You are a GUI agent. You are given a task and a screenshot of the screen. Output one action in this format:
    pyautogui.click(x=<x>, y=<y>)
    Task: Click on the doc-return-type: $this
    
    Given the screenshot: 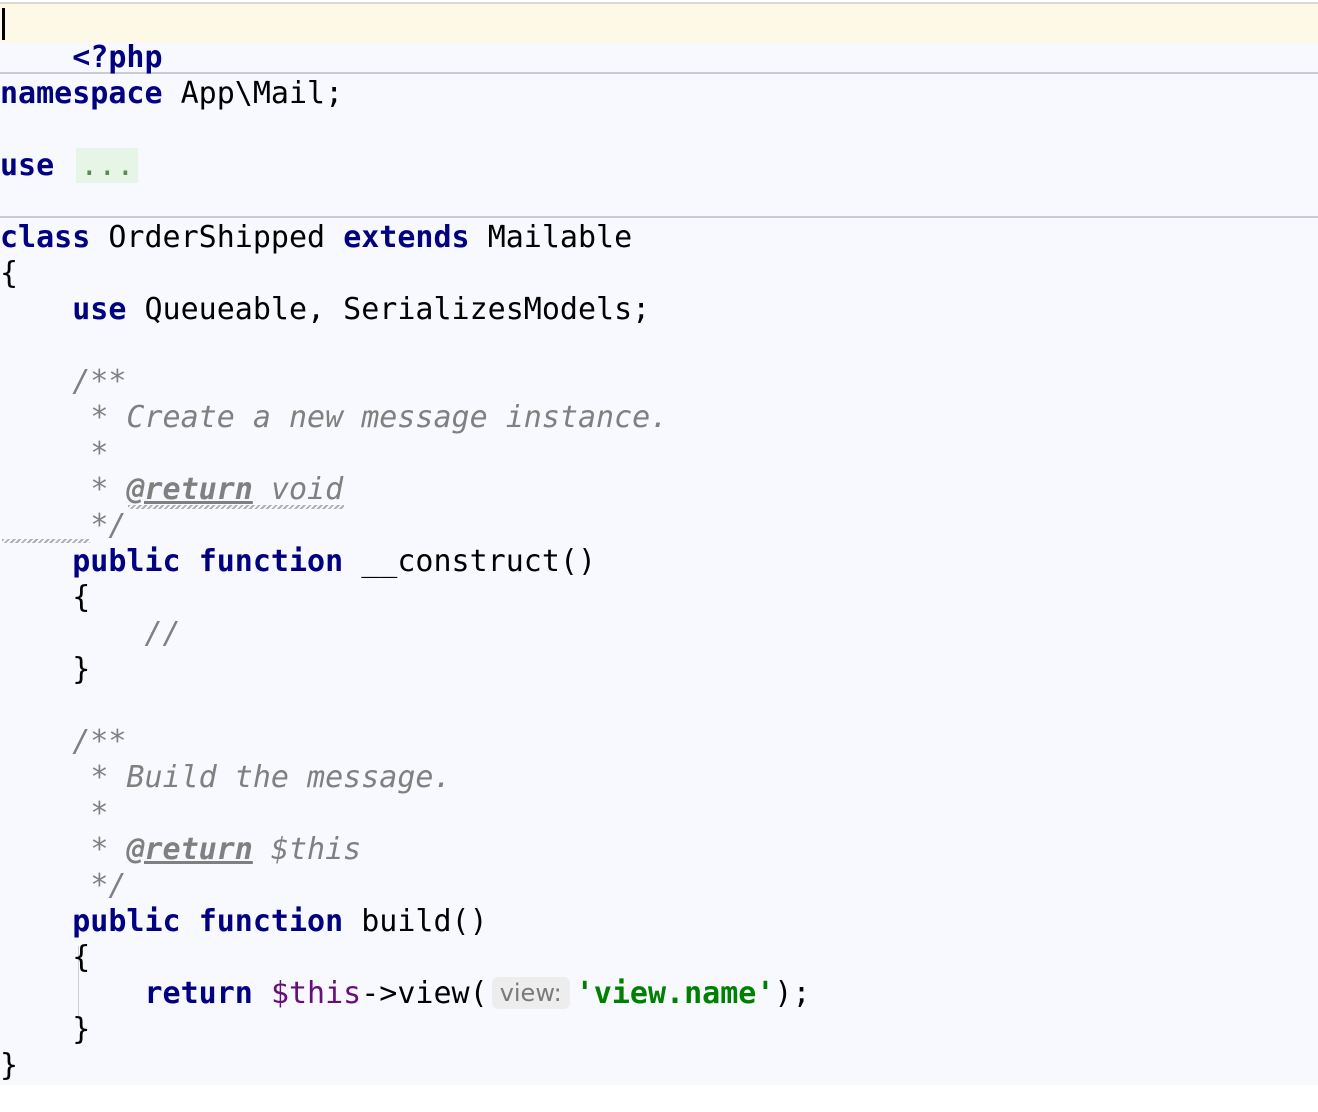 What is the action you would take?
    pyautogui.click(x=316, y=849)
    